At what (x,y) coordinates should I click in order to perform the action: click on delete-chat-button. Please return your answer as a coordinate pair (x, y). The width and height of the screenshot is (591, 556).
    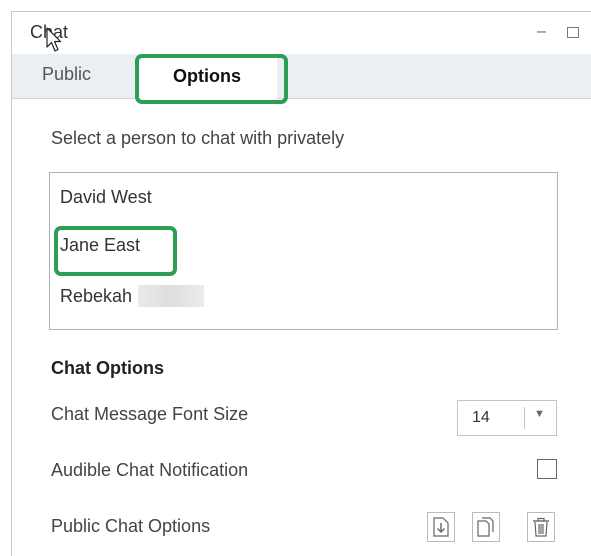
    Looking at the image, I should click on (541, 527).